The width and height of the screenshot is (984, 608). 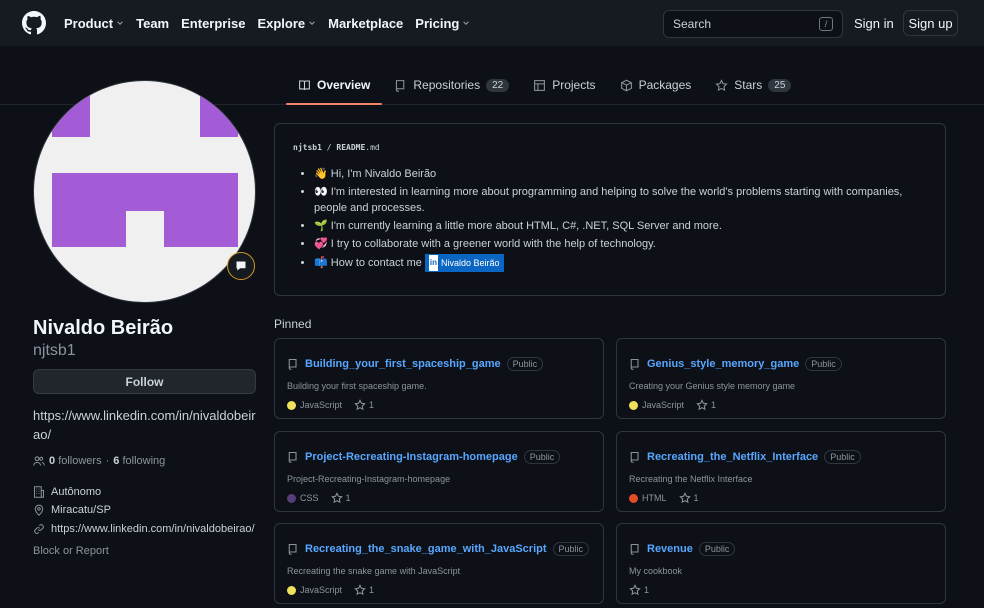 What do you see at coordinates (71, 551) in the screenshot?
I see `block-report-link: Block or Report` at bounding box center [71, 551].